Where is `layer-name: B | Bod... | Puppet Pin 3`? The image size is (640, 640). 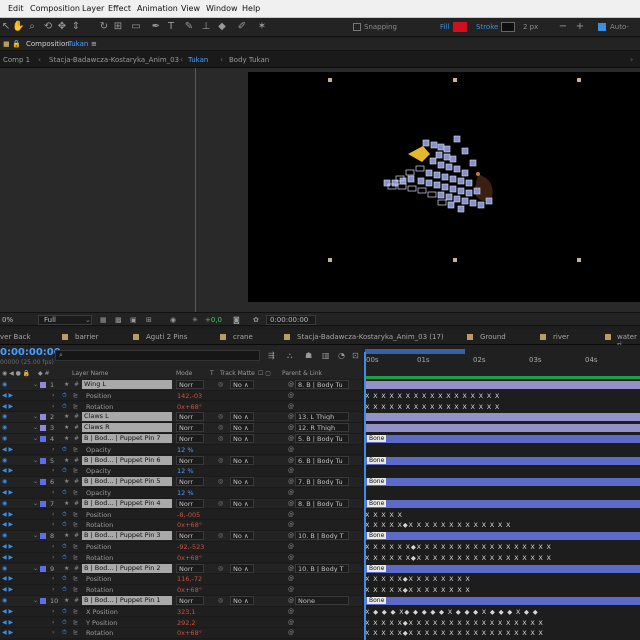
layer-name: B | Bod... | Puppet Pin 3 is located at coordinates (127, 536).